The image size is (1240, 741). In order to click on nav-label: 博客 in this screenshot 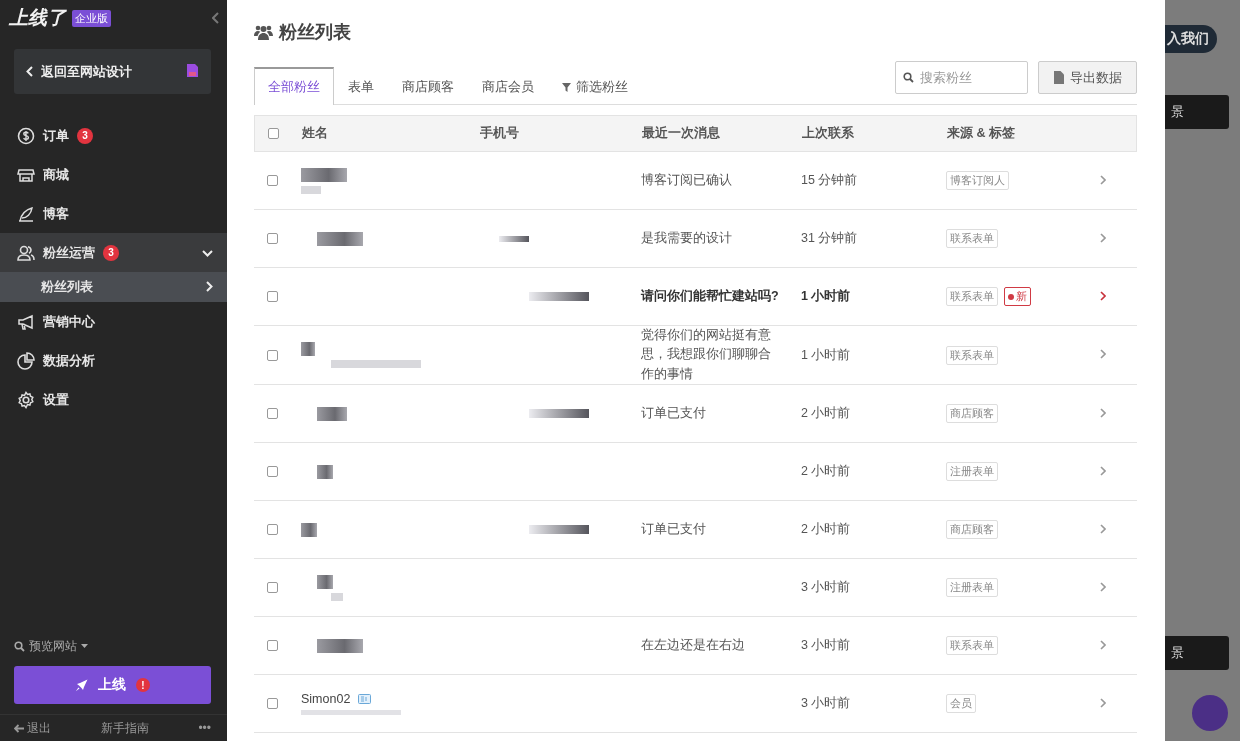, I will do `click(56, 213)`.